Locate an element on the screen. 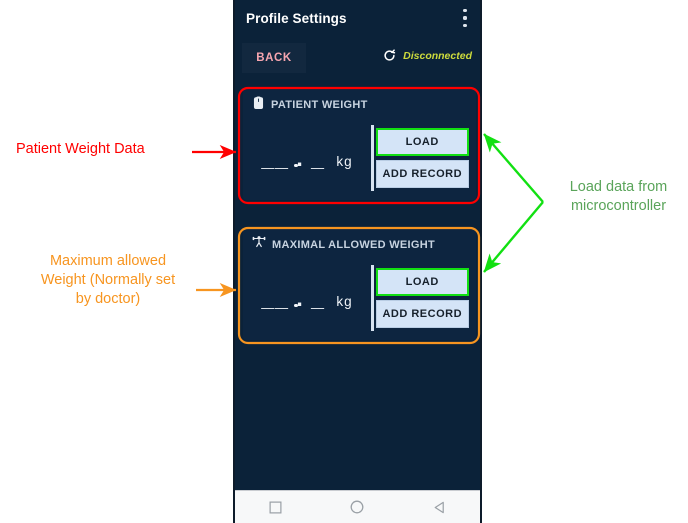 Image resolution: width=688 pixels, height=523 pixels. maximal-allowed-weight-value-text: __ . _ is located at coordinates (293, 297).